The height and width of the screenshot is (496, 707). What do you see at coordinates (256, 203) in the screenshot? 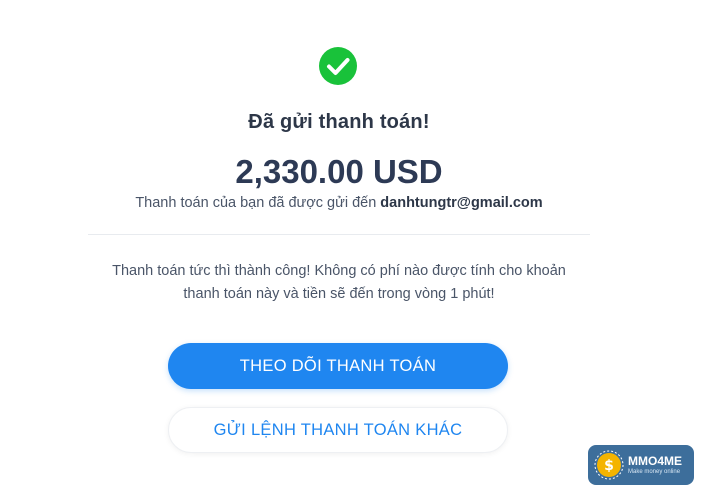
I see `sent-prefix-text: Thanh toán của bạn đã được gửi đến` at bounding box center [256, 203].